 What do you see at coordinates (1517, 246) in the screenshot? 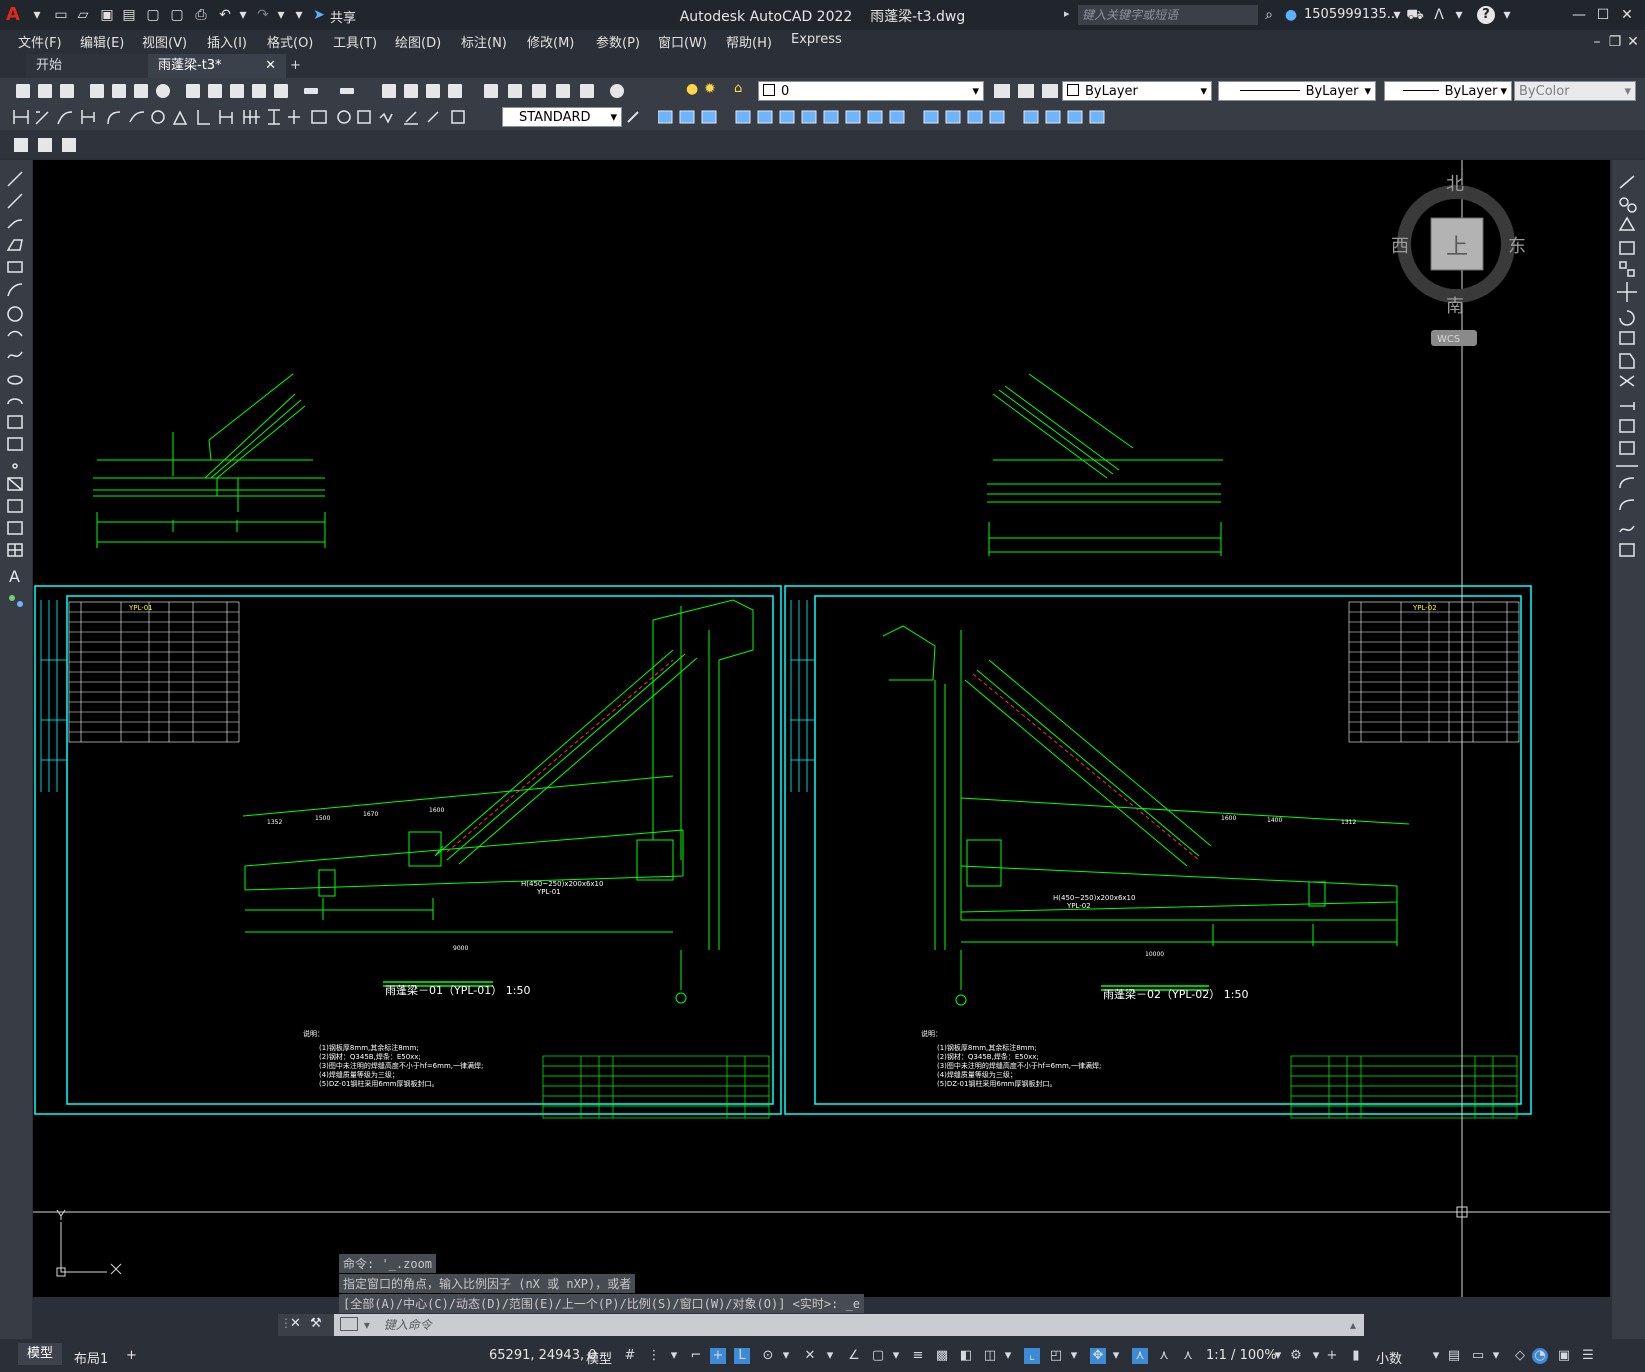
I see `viewcube-east: 东` at bounding box center [1517, 246].